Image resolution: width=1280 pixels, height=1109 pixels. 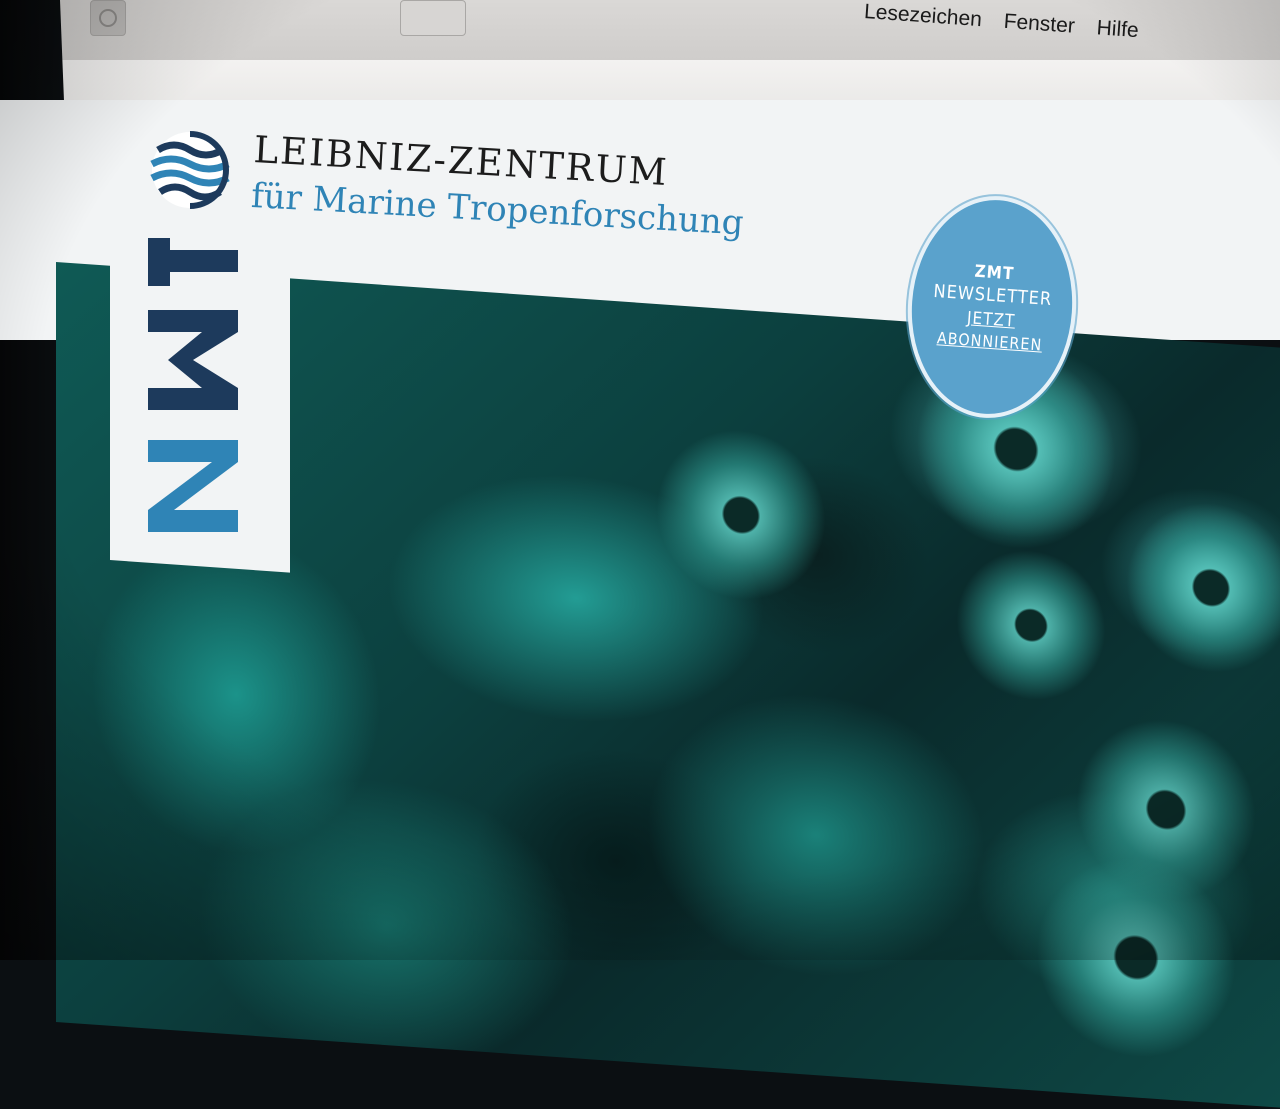 What do you see at coordinates (922, 16) in the screenshot?
I see `menu-lesezeichen: Lesezeichen` at bounding box center [922, 16].